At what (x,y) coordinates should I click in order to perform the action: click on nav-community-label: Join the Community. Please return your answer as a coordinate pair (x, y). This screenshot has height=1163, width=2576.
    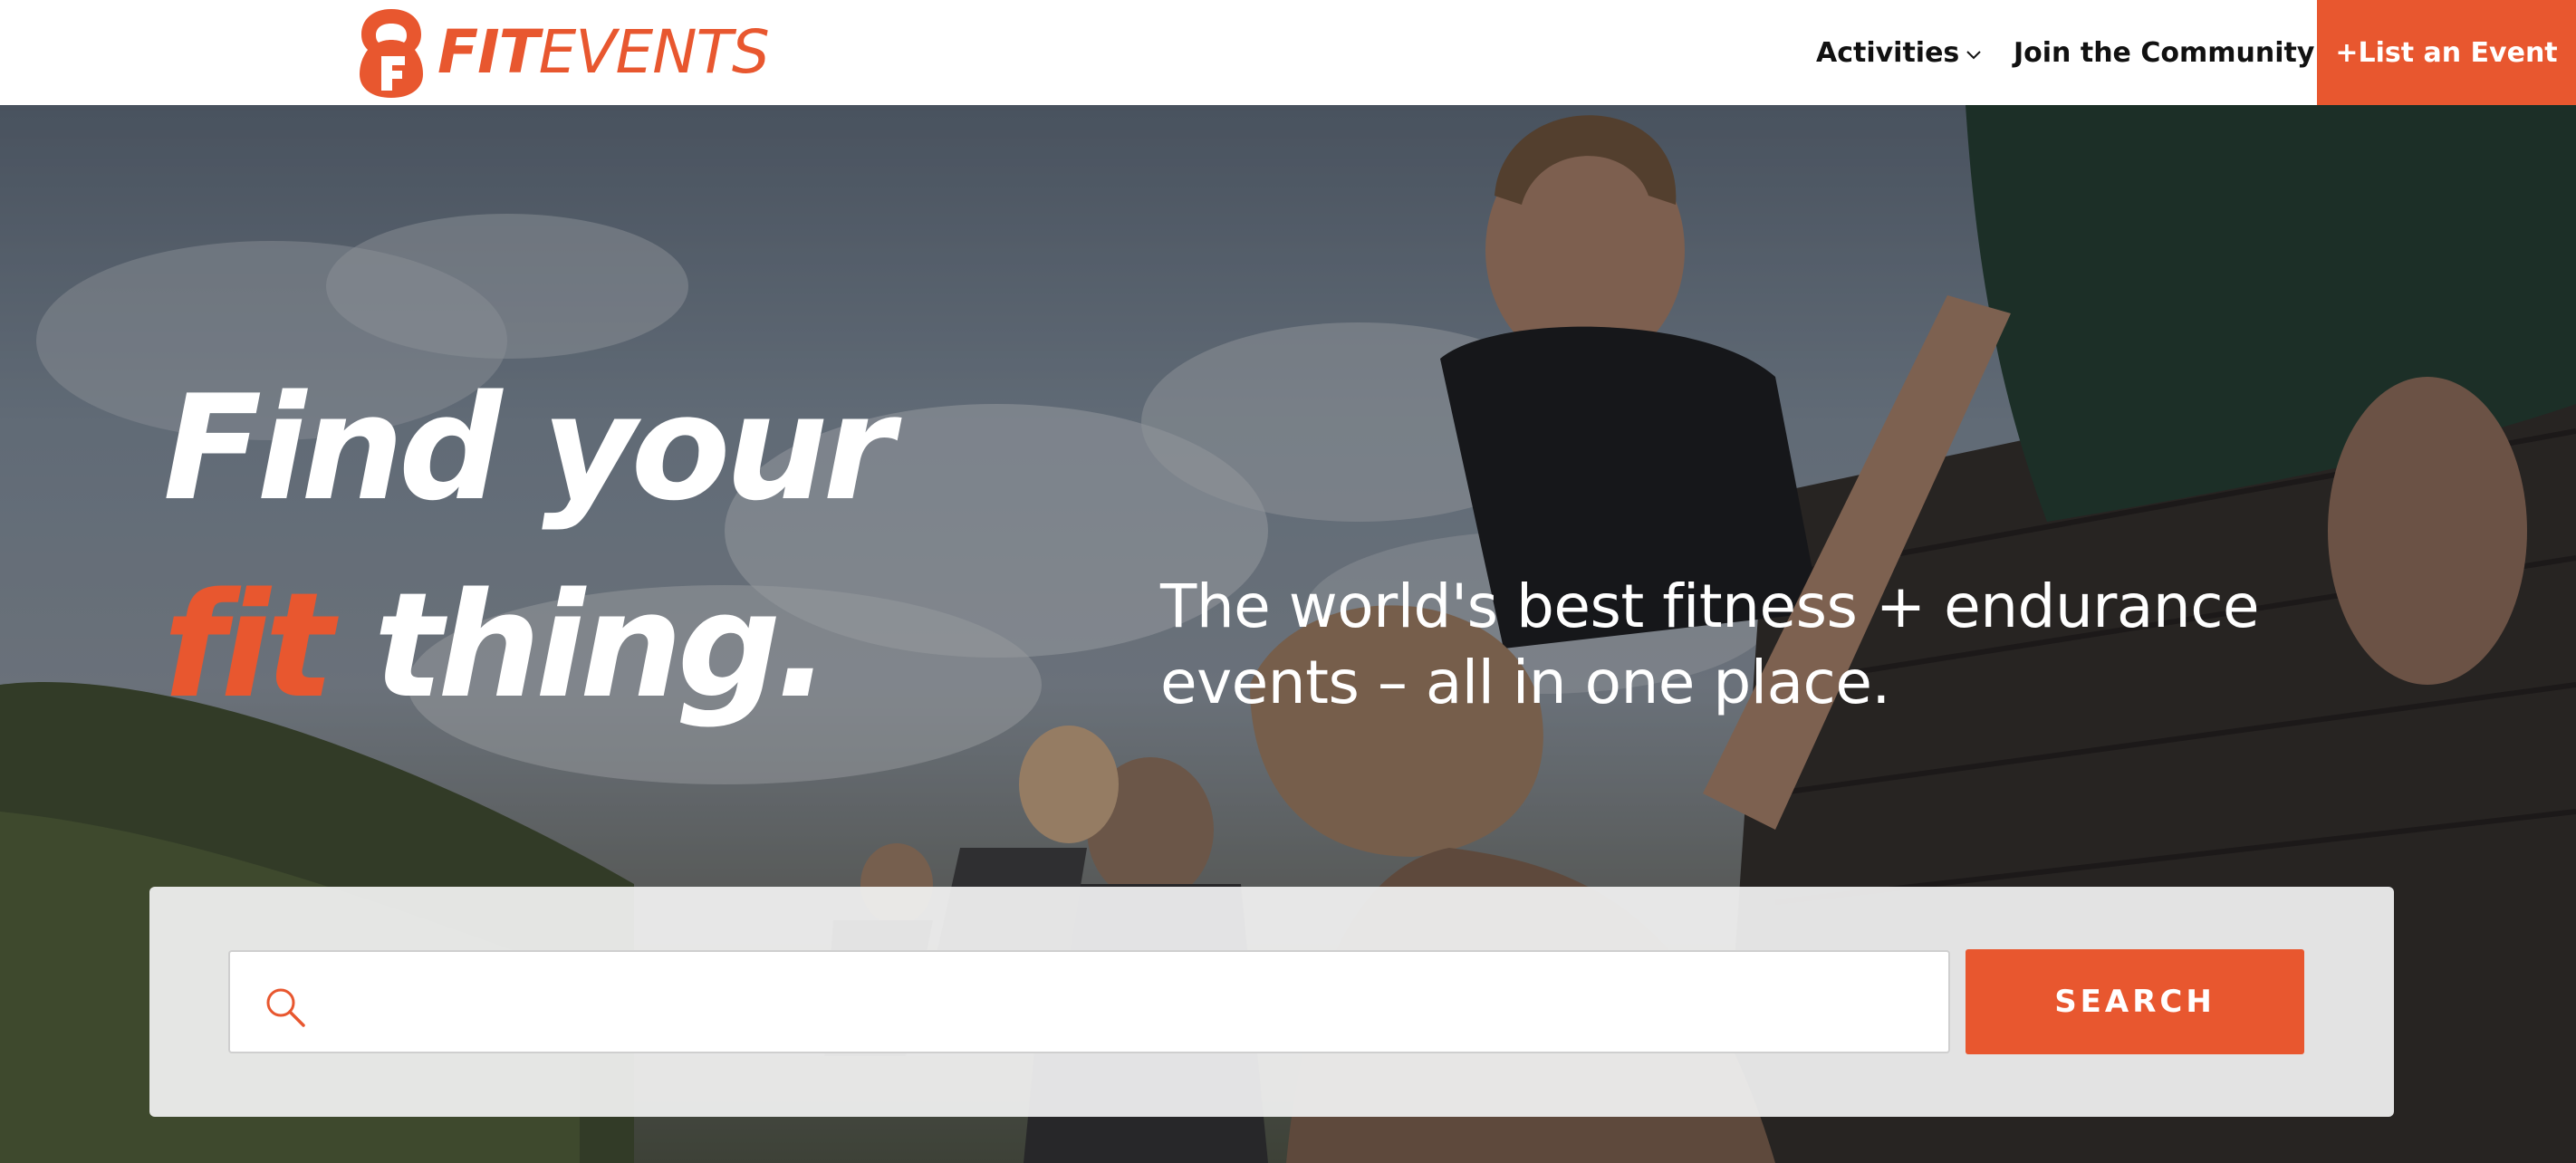
    Looking at the image, I should click on (2164, 52).